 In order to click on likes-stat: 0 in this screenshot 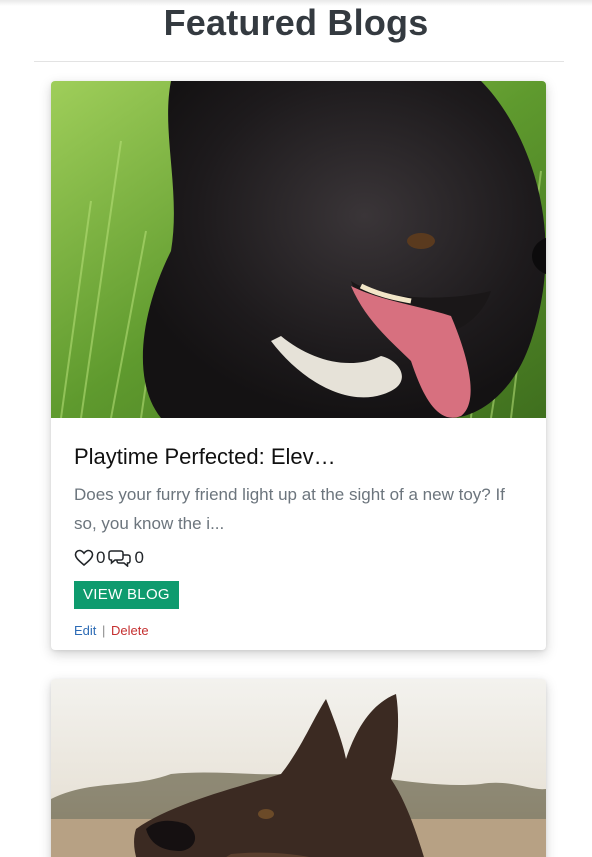, I will do `click(89, 558)`.